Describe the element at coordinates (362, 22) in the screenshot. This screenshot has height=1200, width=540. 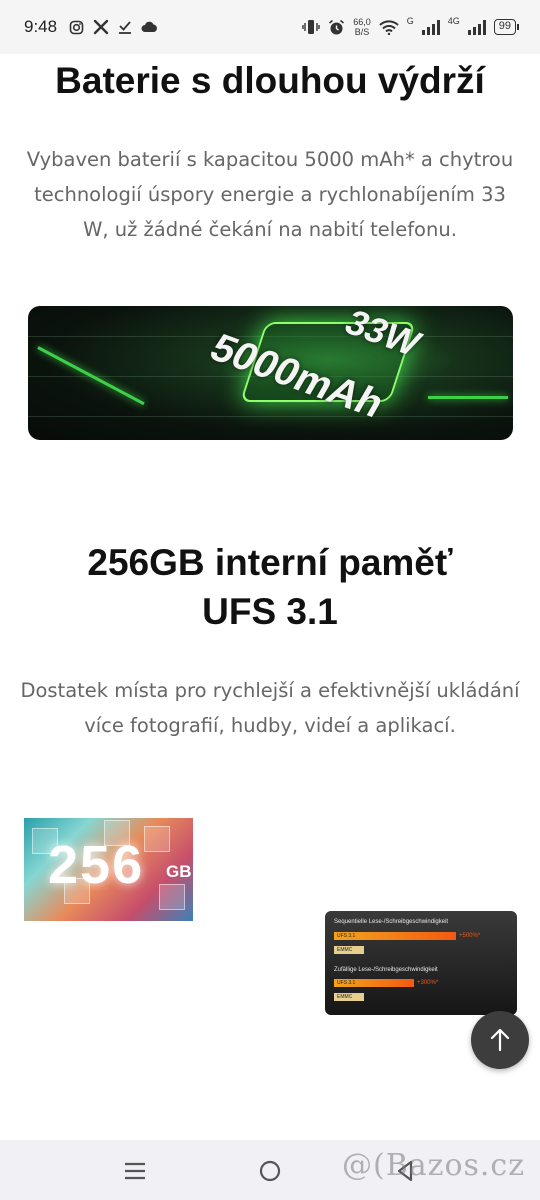
I see `network-speed-value: 66,0` at that location.